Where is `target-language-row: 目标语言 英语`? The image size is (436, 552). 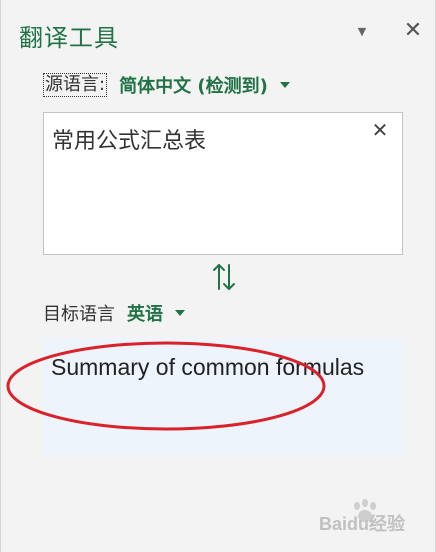
target-language-row: 目标语言 英语 is located at coordinates (114, 313).